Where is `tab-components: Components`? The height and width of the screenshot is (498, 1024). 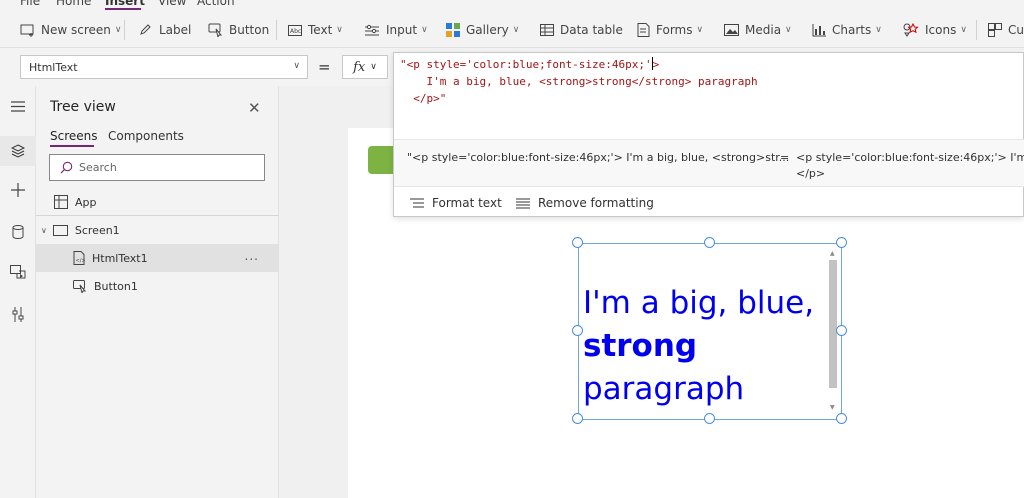 tab-components: Components is located at coordinates (146, 136).